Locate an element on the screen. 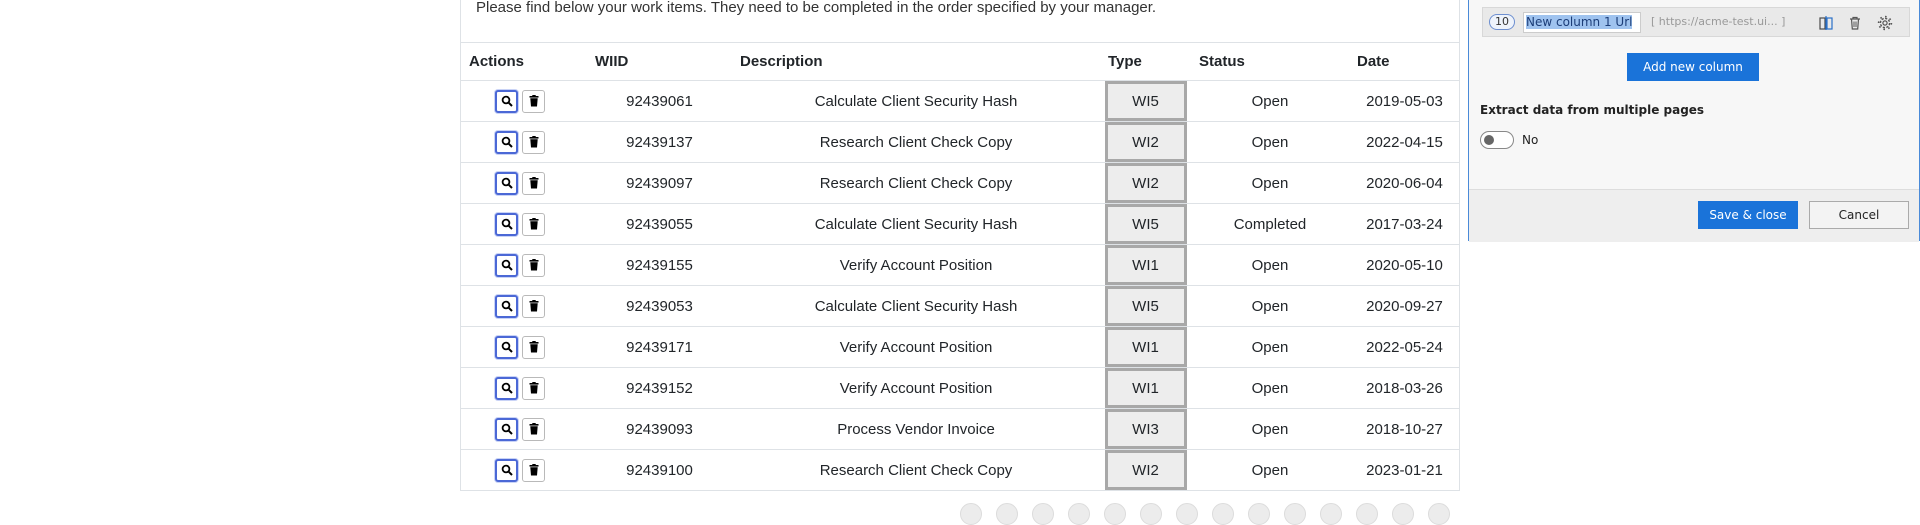  save-close-button: Save & close is located at coordinates (1748, 215).